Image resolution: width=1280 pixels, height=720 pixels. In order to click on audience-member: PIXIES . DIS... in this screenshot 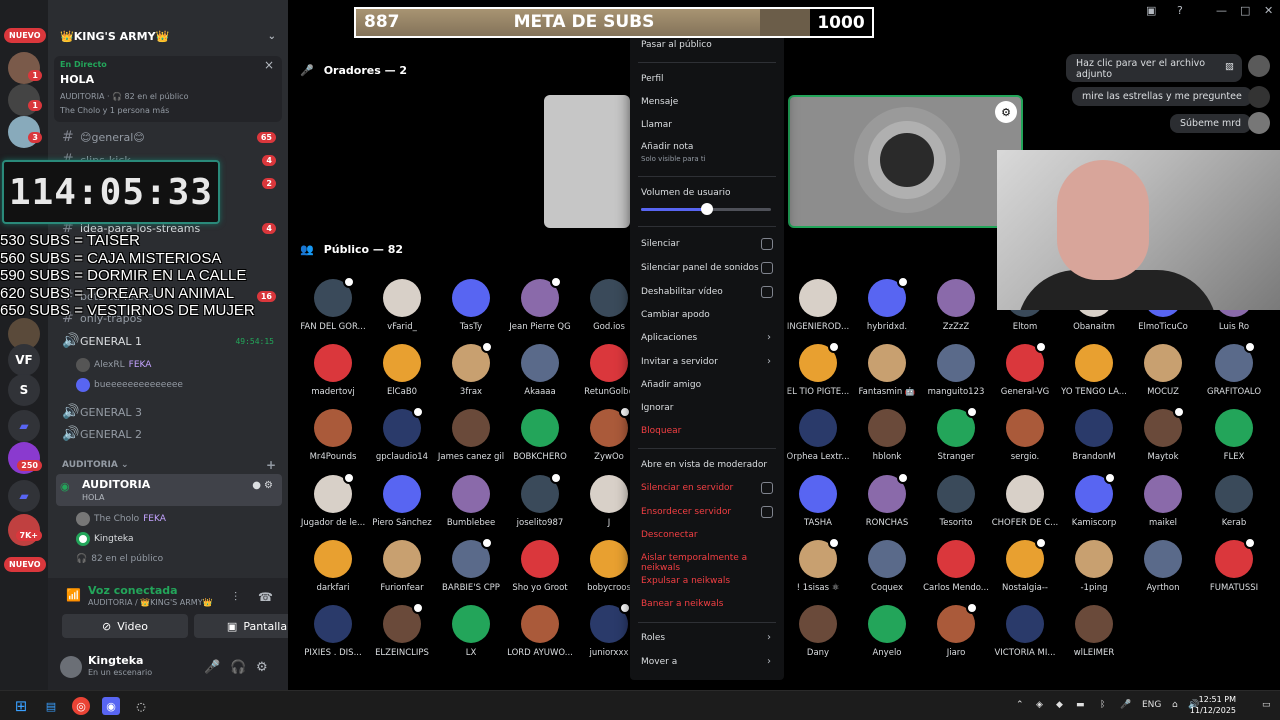, I will do `click(333, 631)`.